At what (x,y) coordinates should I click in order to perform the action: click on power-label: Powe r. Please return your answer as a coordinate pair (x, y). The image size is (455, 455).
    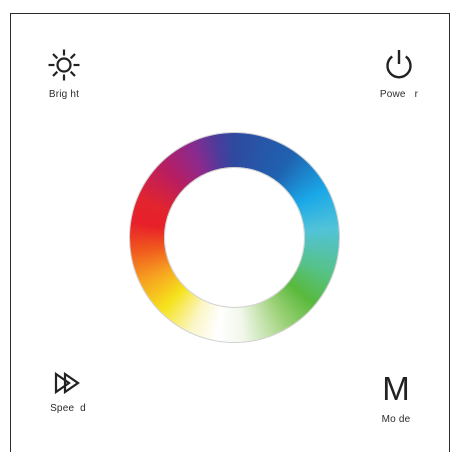
    Looking at the image, I should click on (399, 94).